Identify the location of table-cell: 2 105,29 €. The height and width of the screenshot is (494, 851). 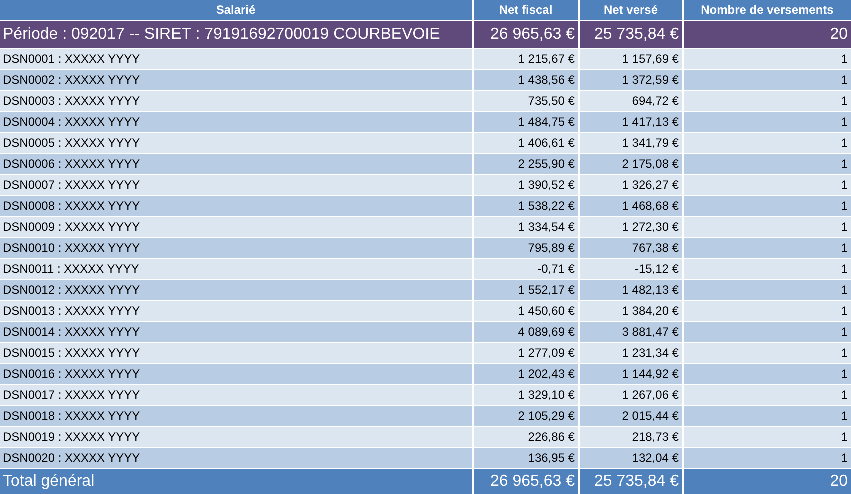
(526, 416).